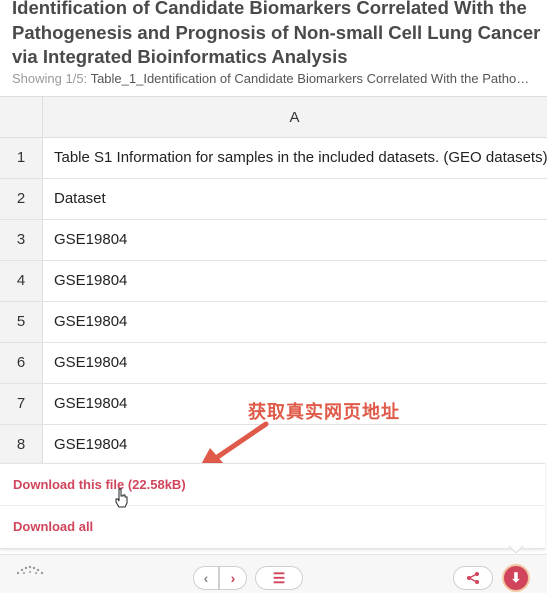  Describe the element at coordinates (50, 78) in the screenshot. I see `showing-count: Showing 1/5:` at that location.